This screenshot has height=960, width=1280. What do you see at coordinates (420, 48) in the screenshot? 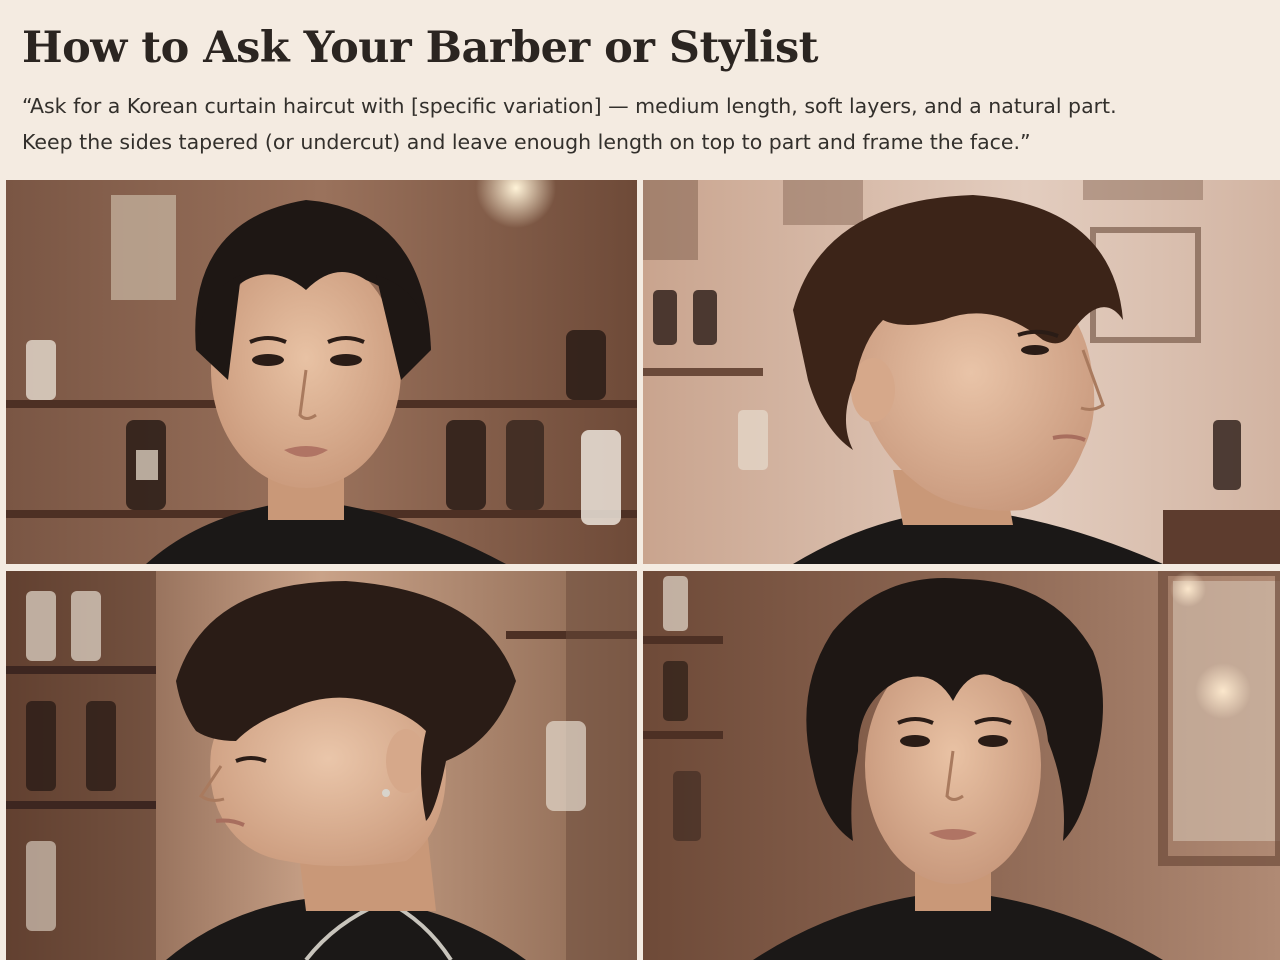
I see `page-title: How to Ask Your Barber or Stylist` at bounding box center [420, 48].